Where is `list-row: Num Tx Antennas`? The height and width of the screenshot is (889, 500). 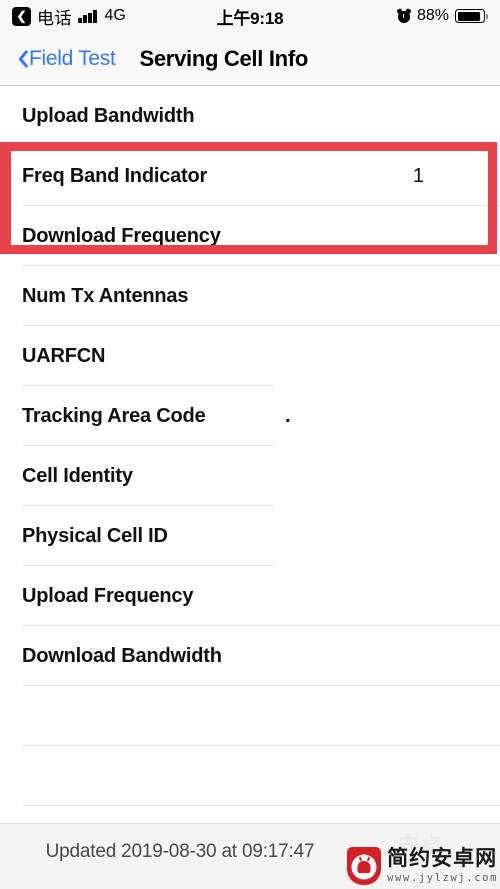
list-row: Num Tx Antennas is located at coordinates (250, 296).